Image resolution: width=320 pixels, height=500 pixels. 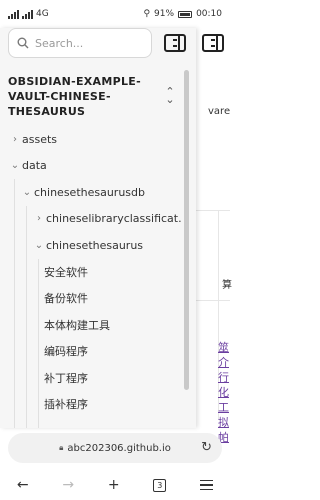 I want to click on search-box, so click(x=80, y=43).